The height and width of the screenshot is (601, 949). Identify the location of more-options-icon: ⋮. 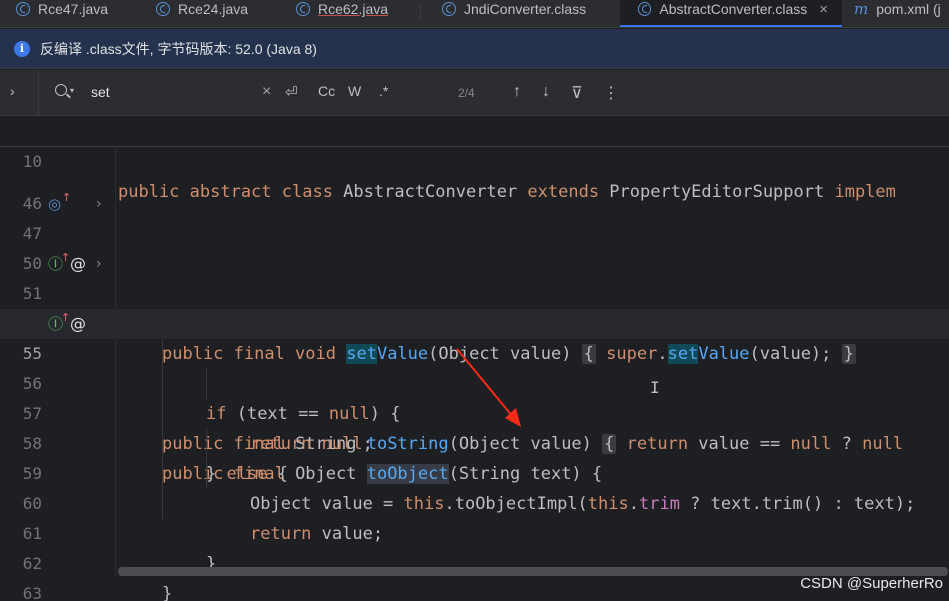
(611, 93).